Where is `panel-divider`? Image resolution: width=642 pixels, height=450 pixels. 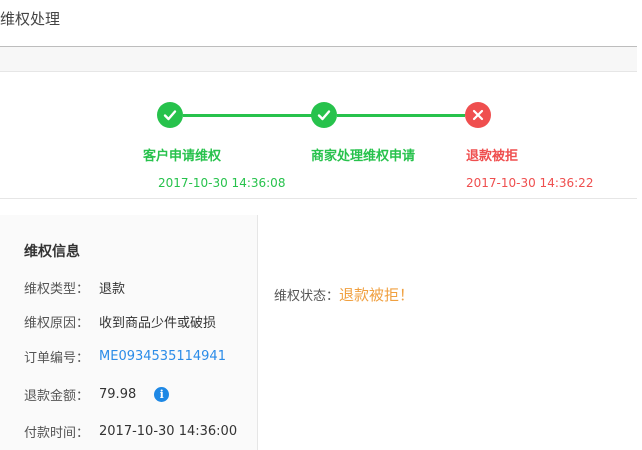
panel-divider is located at coordinates (257, 332).